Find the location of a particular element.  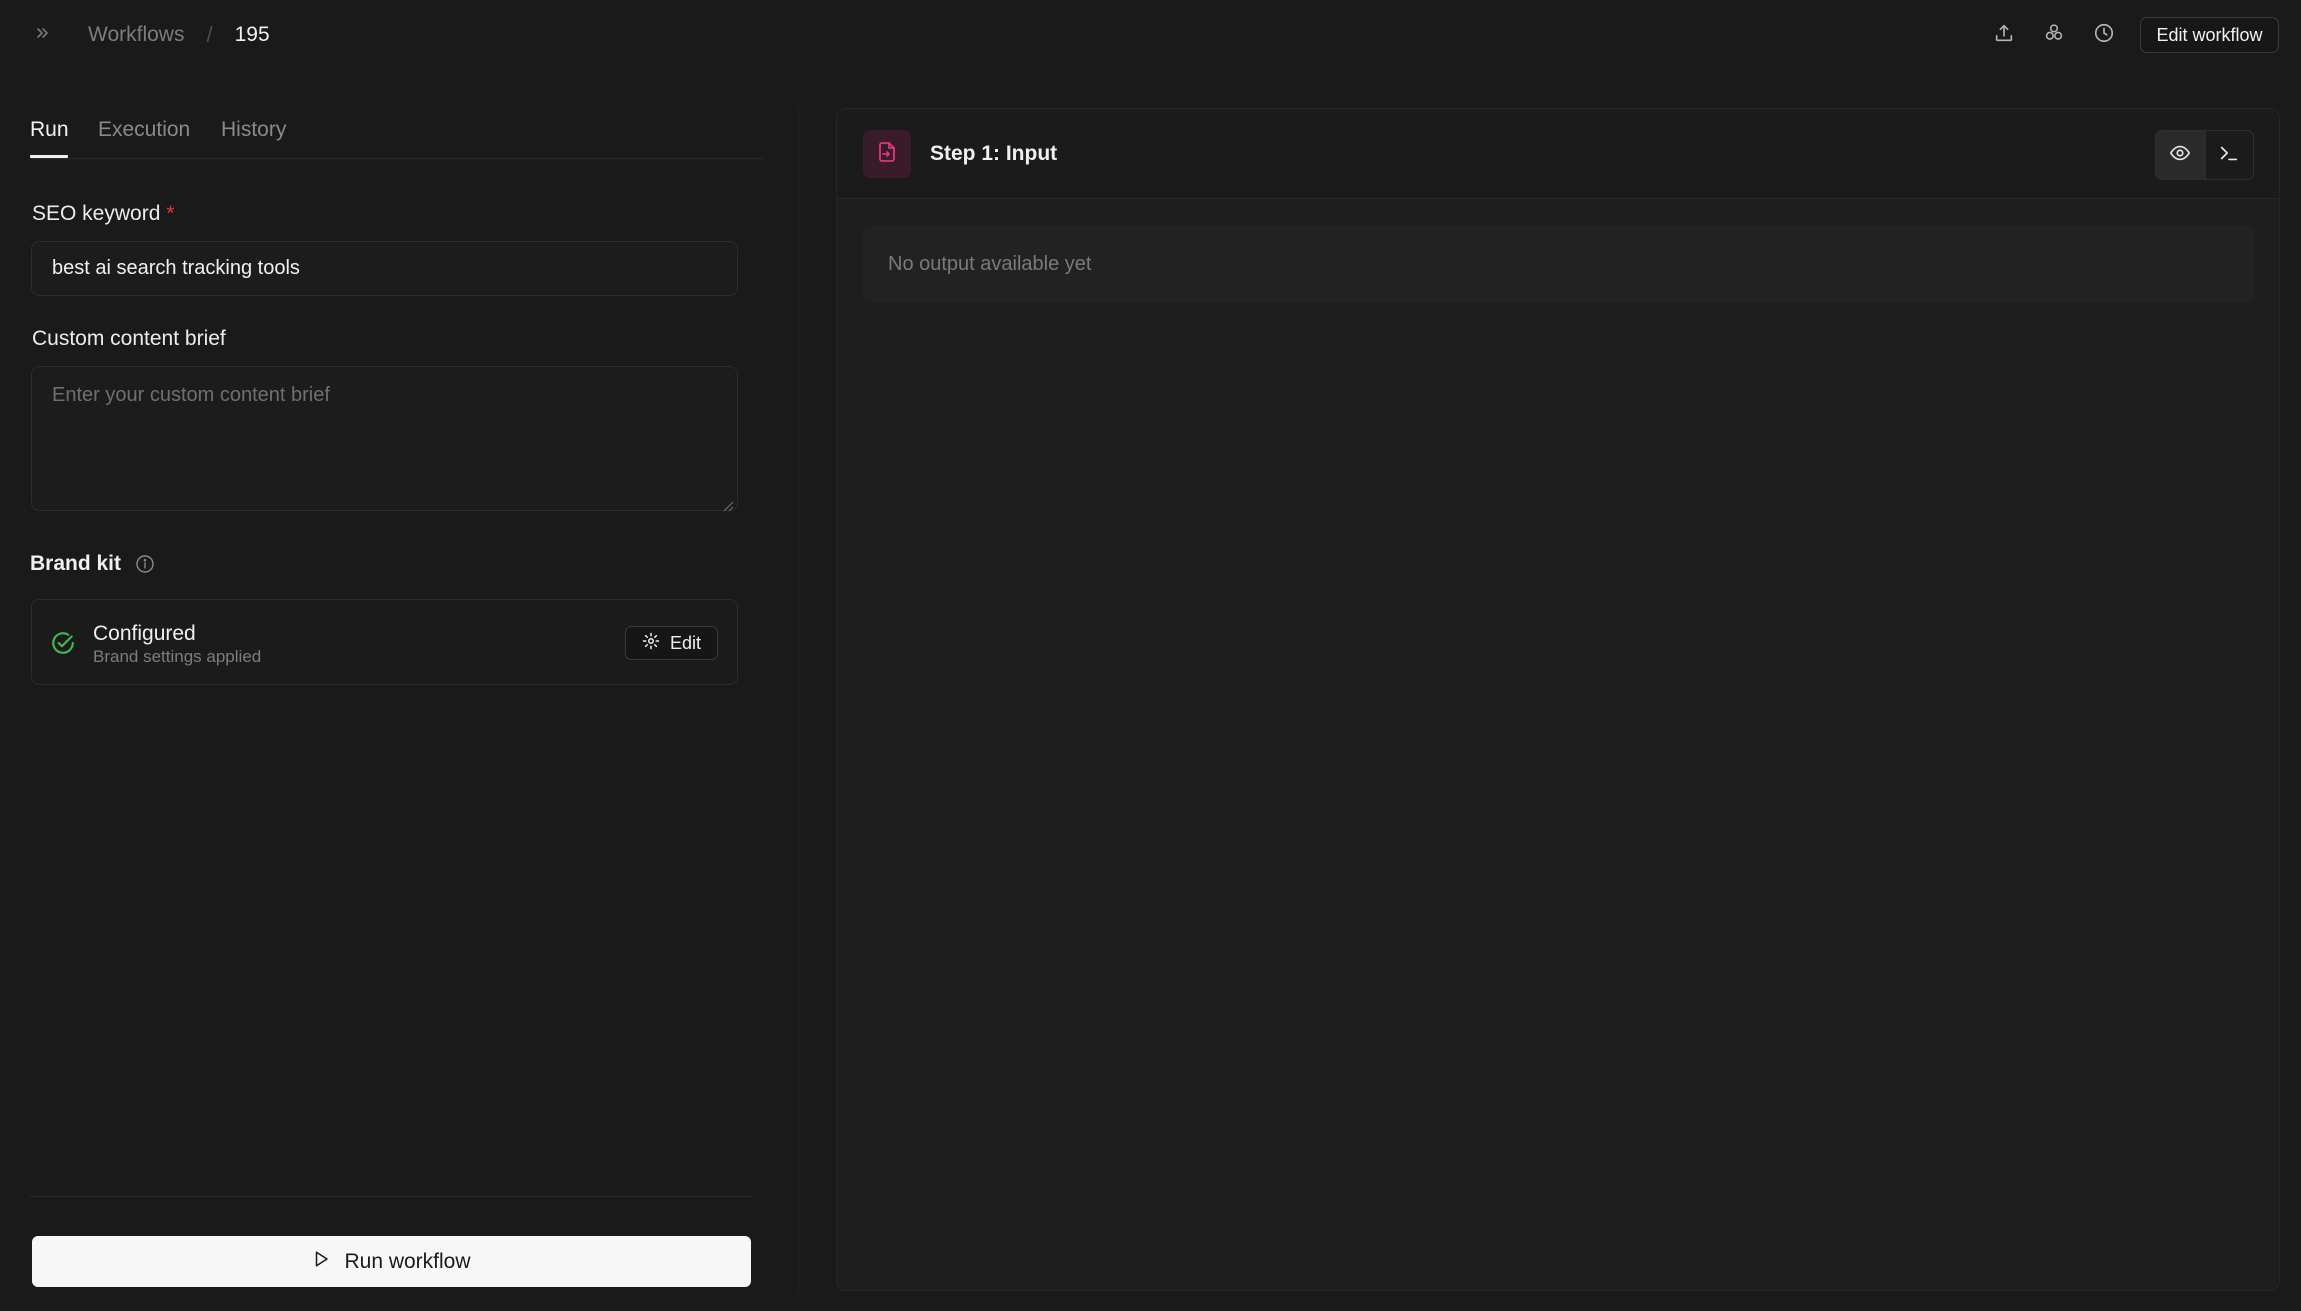

gear-icon is located at coordinates (651, 643).